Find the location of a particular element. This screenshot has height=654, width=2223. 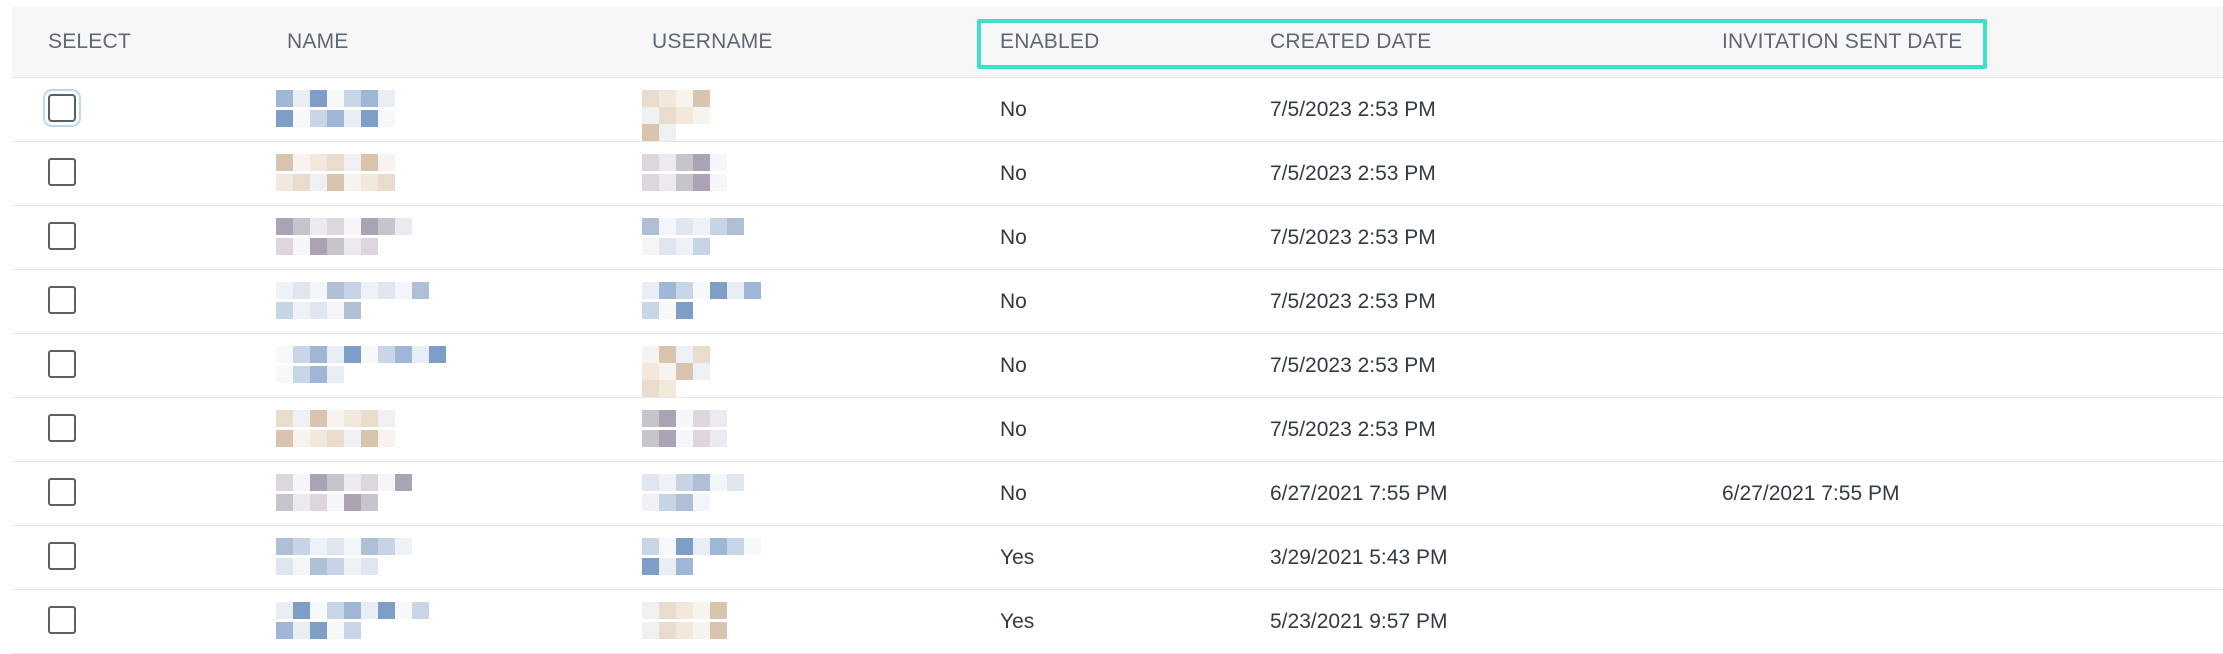

table-row: Yes 5/23/2021 9:57 PM is located at coordinates (1117, 622).